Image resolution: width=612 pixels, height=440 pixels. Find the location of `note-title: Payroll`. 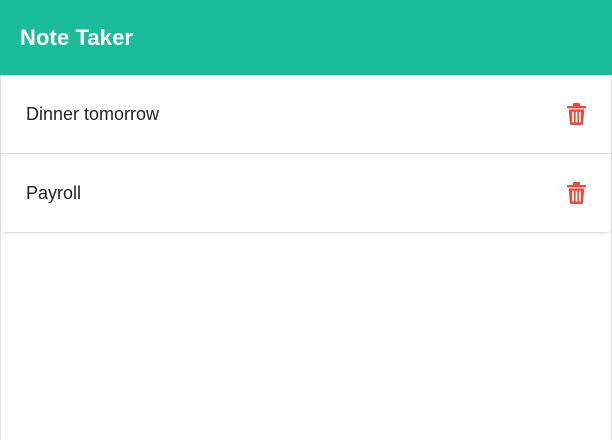

note-title: Payroll is located at coordinates (54, 192).